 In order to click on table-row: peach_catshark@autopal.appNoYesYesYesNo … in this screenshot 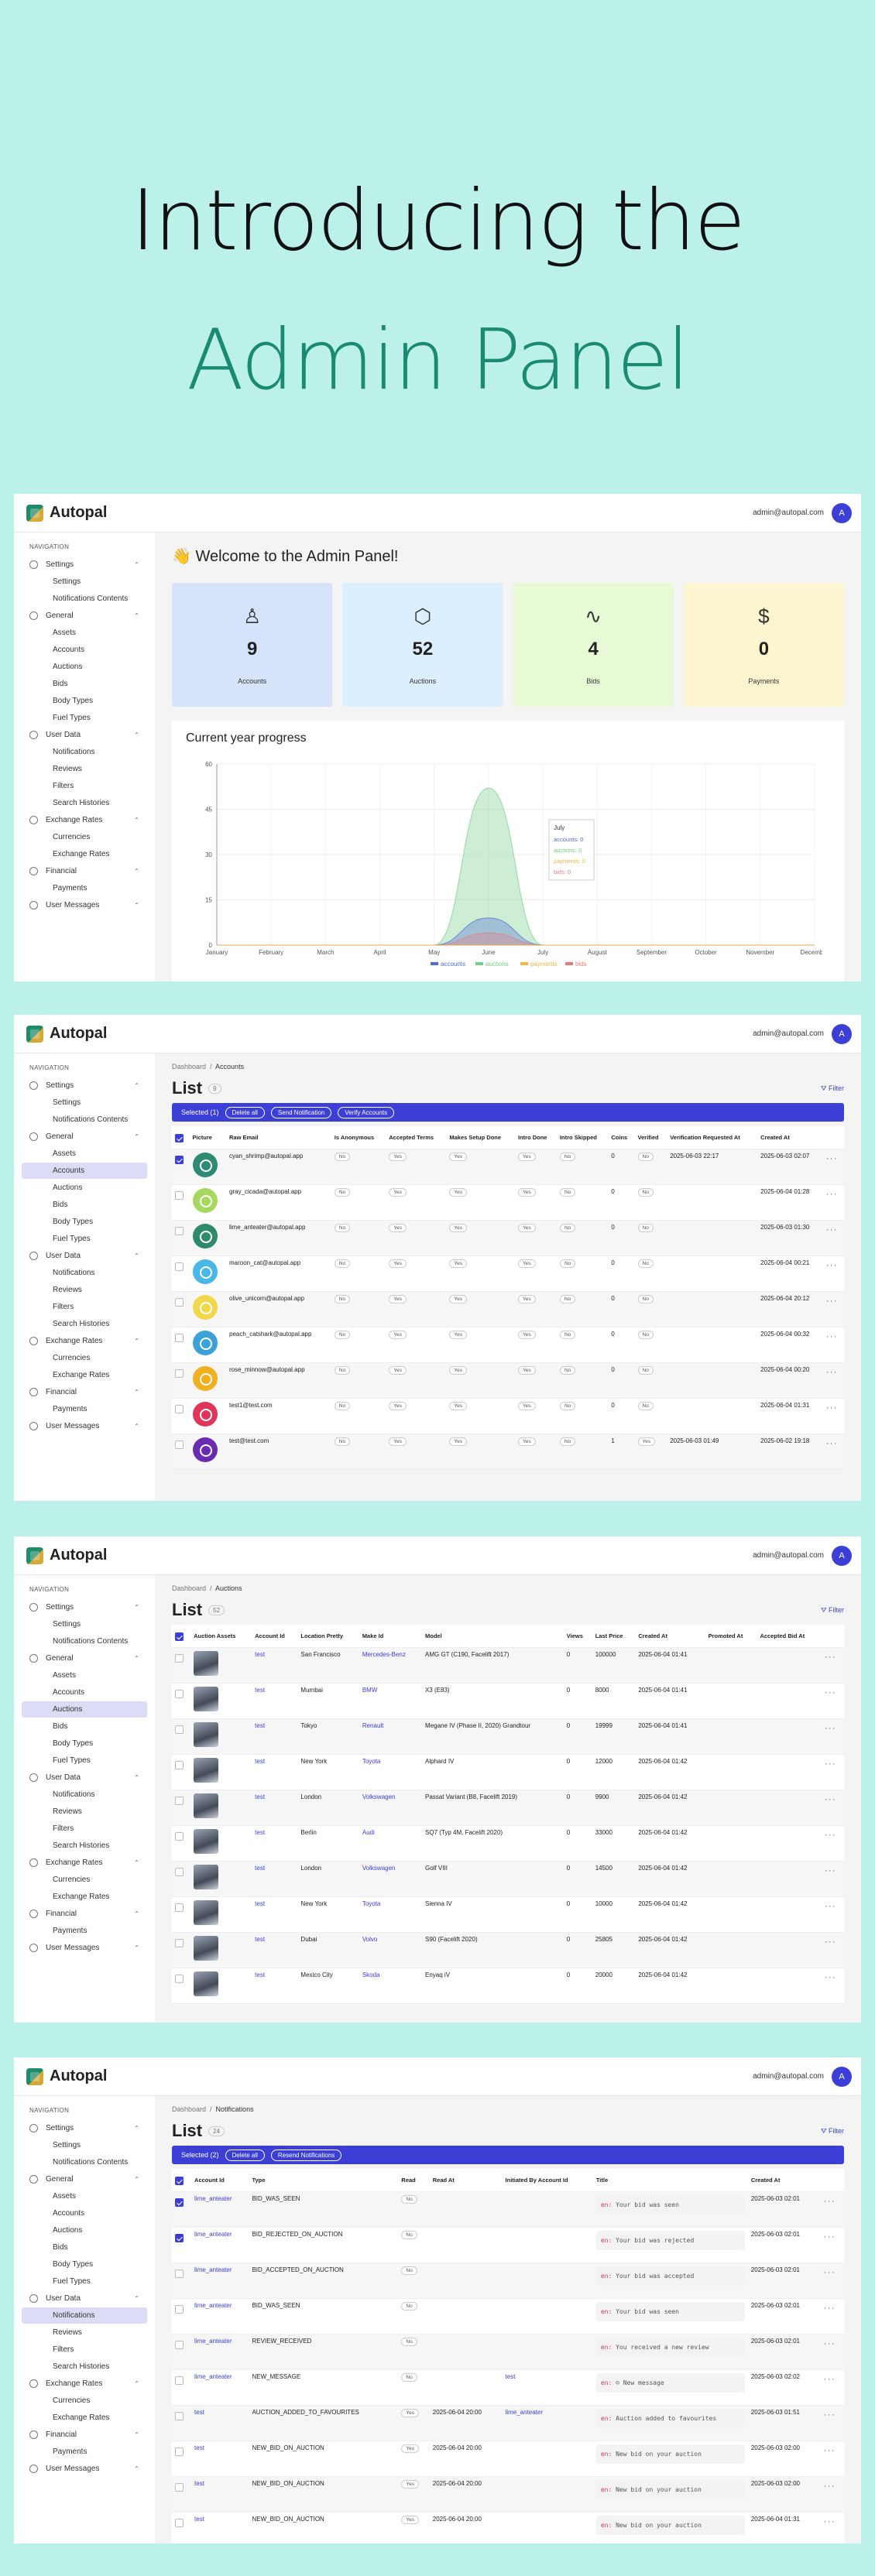, I will do `click(508, 1345)`.